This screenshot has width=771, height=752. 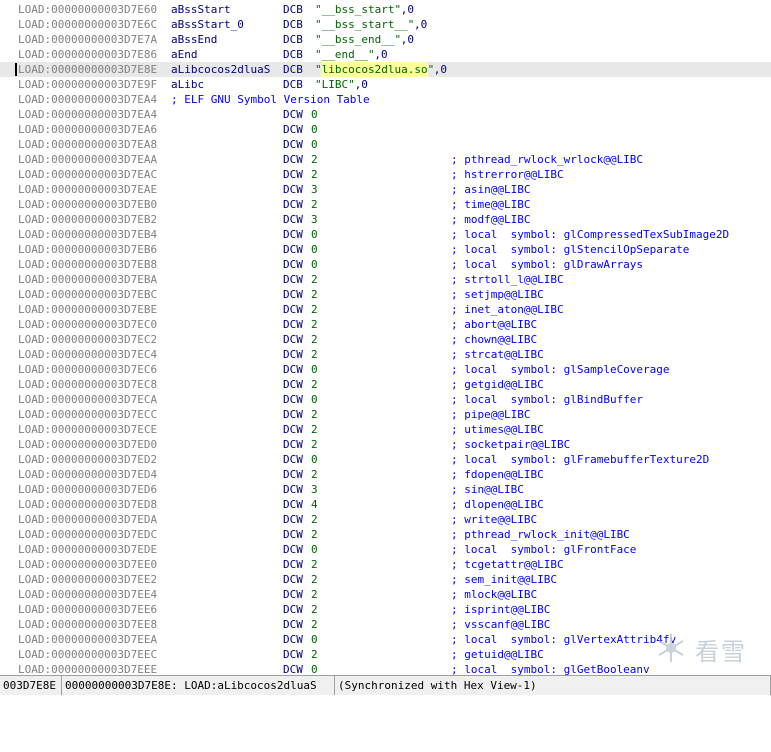 What do you see at coordinates (270, 99) in the screenshot?
I see `section-comment: ; ELF GNU Symbol Version Table` at bounding box center [270, 99].